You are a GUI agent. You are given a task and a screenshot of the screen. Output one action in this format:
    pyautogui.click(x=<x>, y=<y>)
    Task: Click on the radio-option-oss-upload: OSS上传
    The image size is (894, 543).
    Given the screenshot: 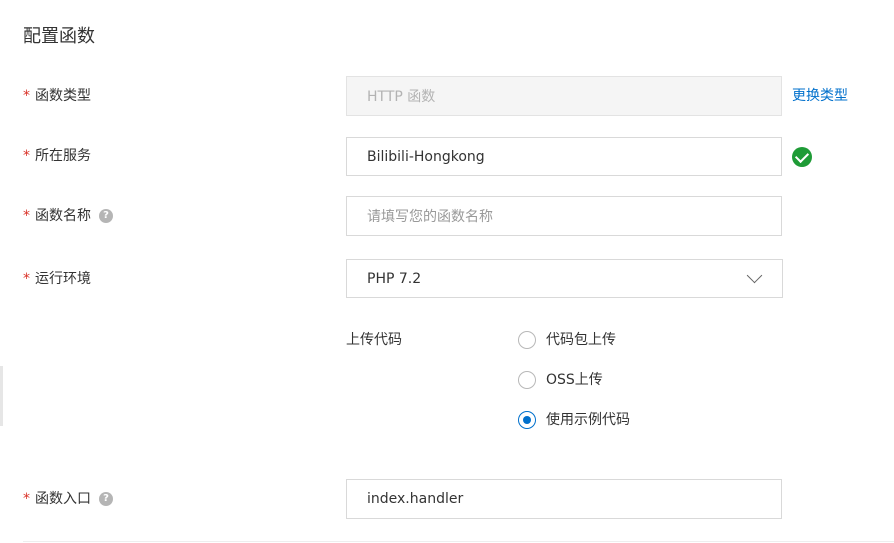 What is the action you would take?
    pyautogui.click(x=560, y=380)
    